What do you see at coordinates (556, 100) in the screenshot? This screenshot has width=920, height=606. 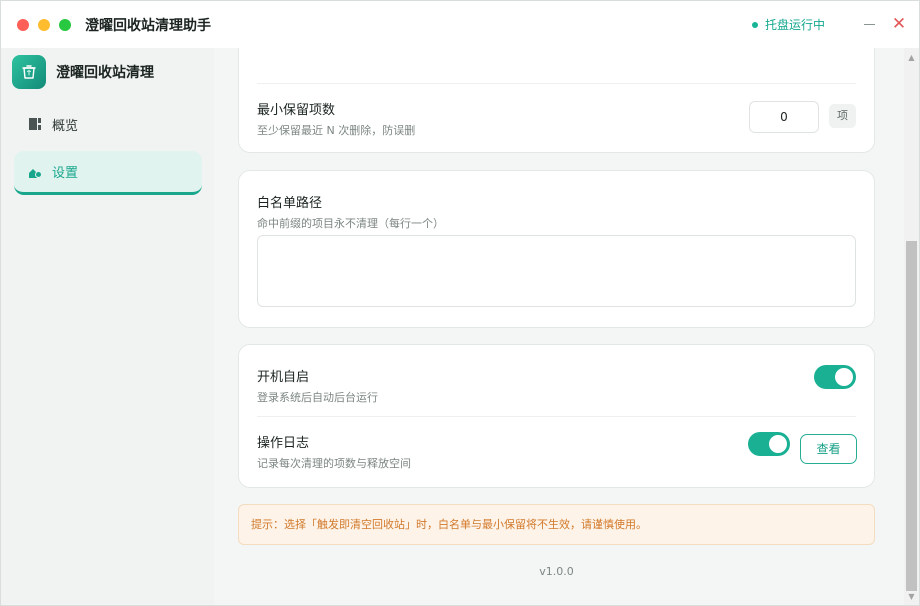 I see `retention-card: 最小保留项数 至少保留最近 N 次删除，防误删 0 项` at bounding box center [556, 100].